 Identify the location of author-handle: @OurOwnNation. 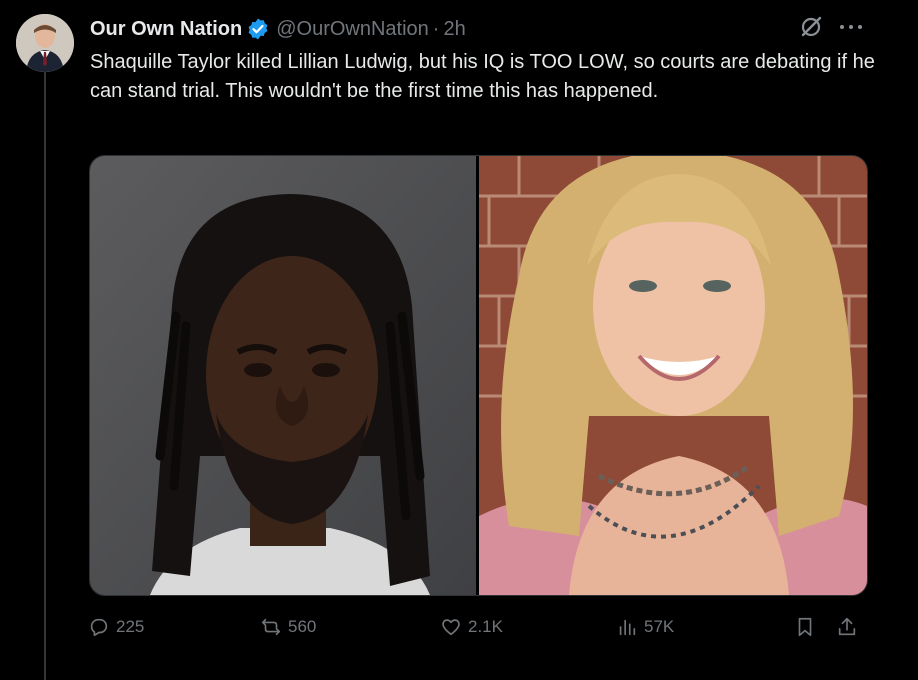
(352, 29).